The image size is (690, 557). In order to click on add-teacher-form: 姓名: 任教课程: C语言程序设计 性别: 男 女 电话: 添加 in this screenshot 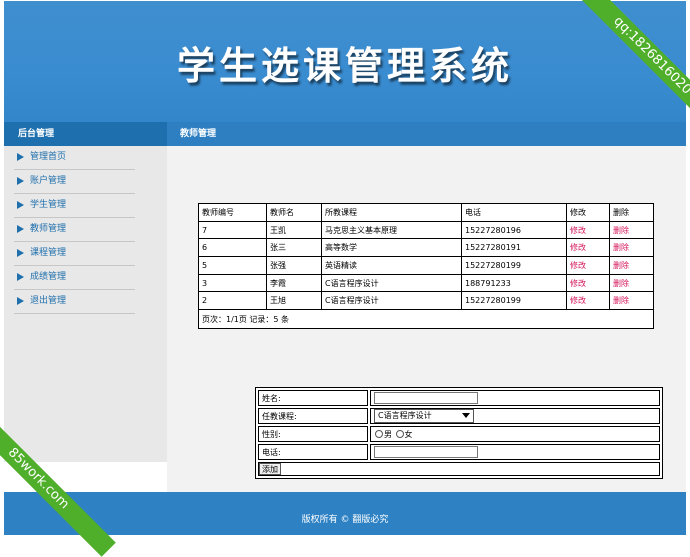, I will do `click(459, 433)`.